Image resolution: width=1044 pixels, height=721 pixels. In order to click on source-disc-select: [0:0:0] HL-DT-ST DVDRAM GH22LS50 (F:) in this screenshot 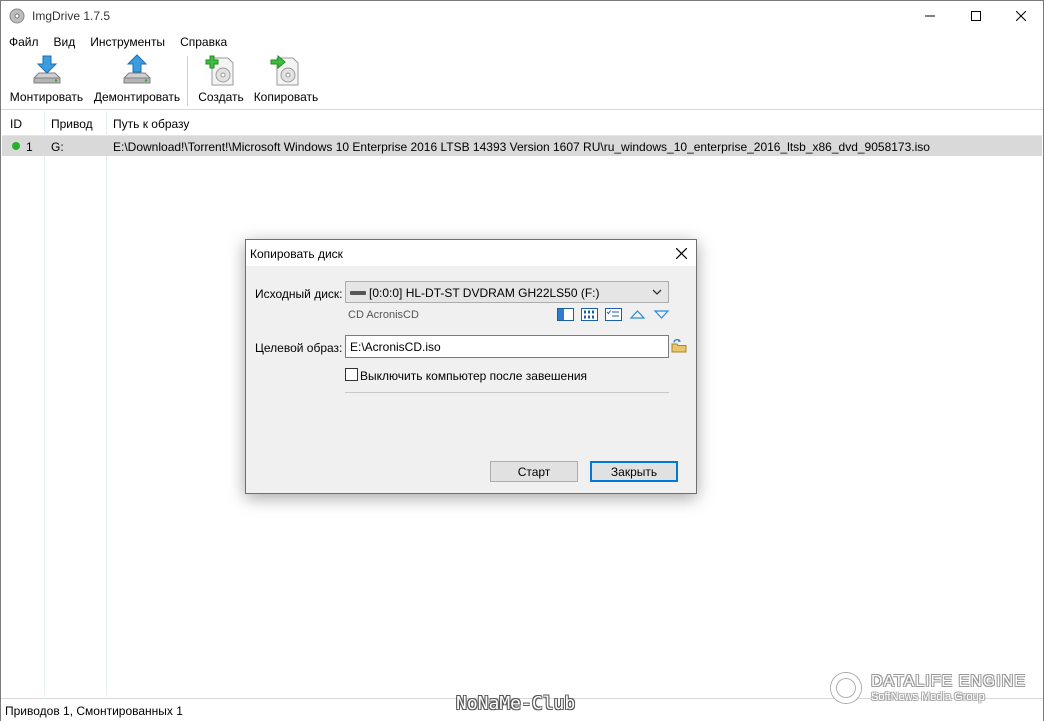, I will do `click(507, 292)`.